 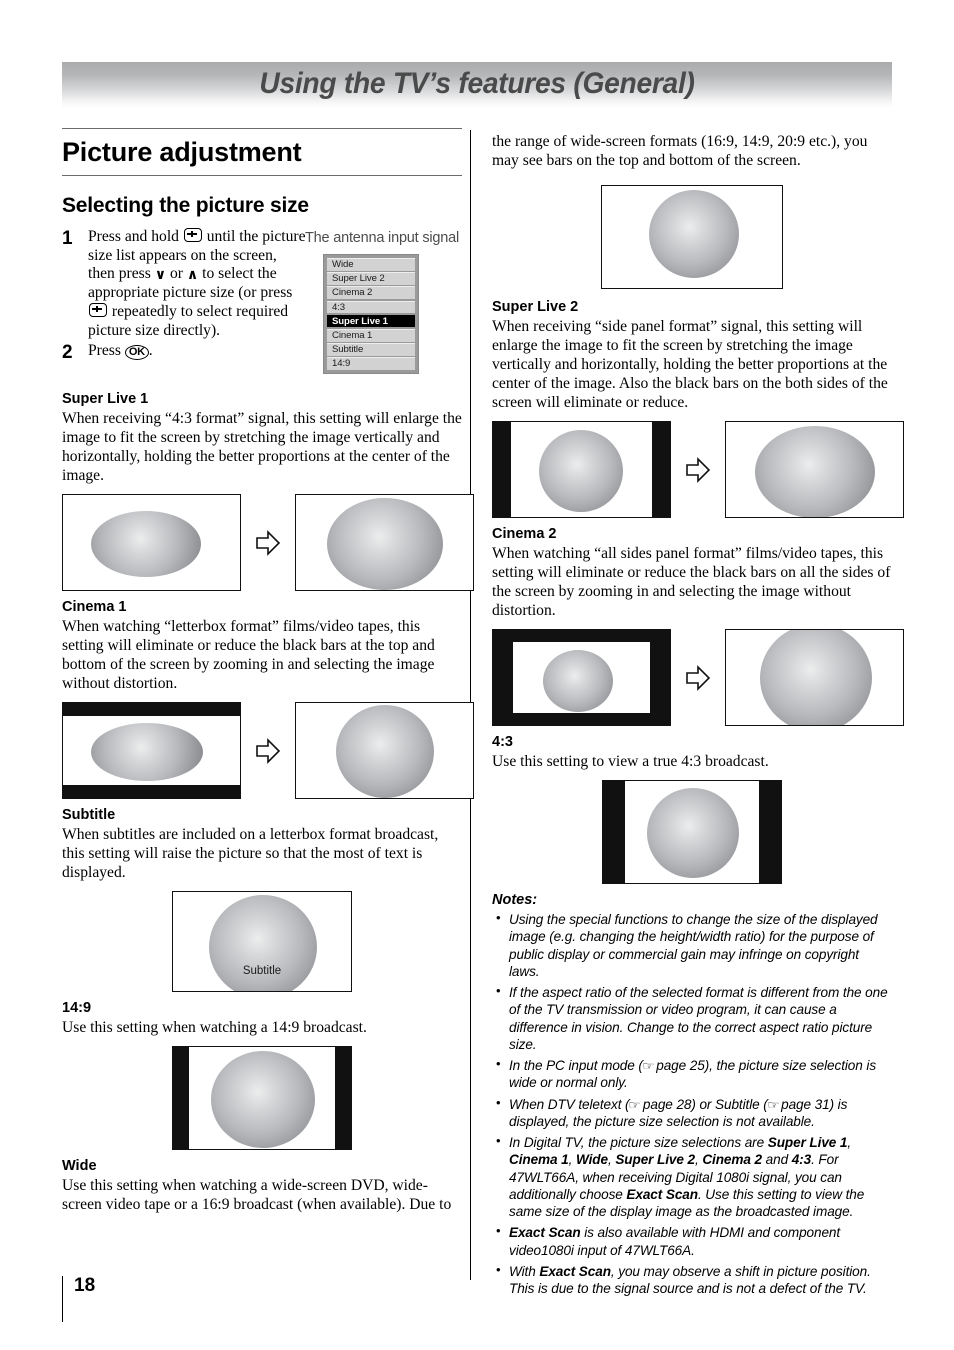 I want to click on step-1-text-c: or, so click(x=176, y=274).